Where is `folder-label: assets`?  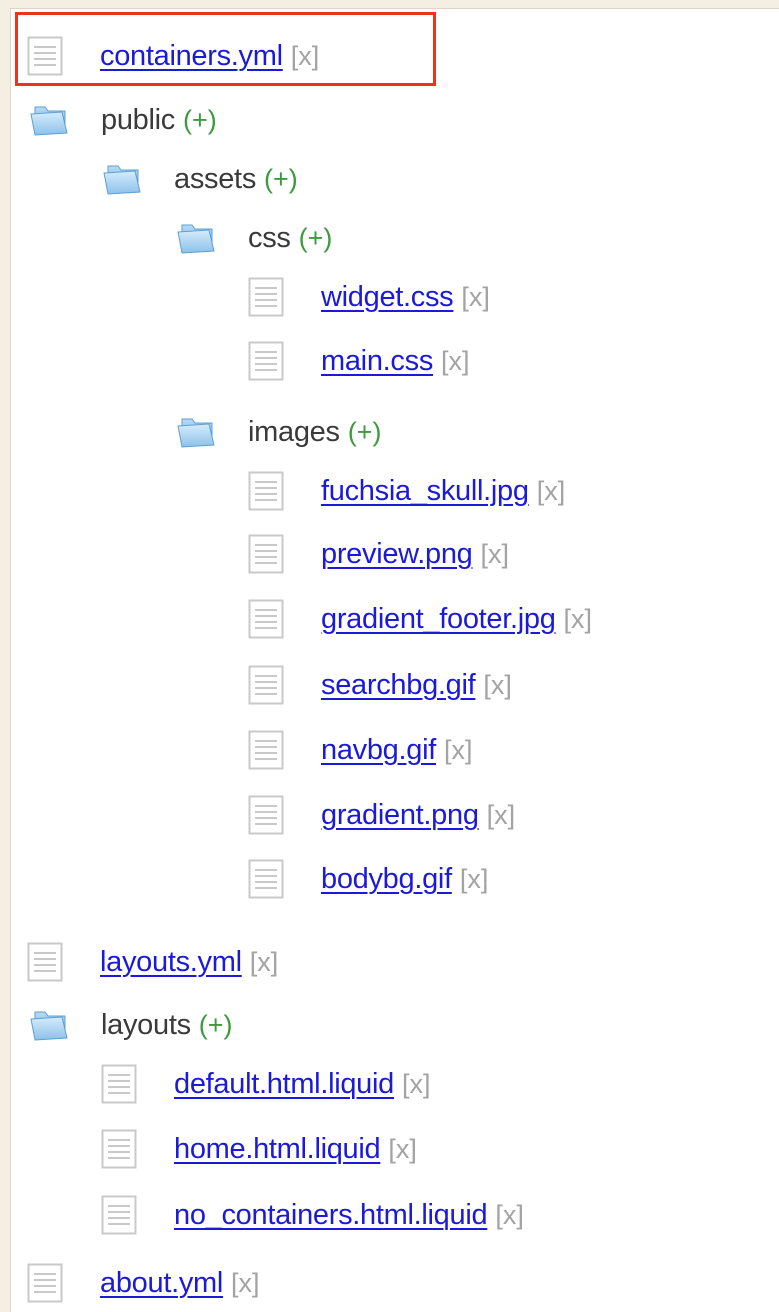
folder-label: assets is located at coordinates (215, 178).